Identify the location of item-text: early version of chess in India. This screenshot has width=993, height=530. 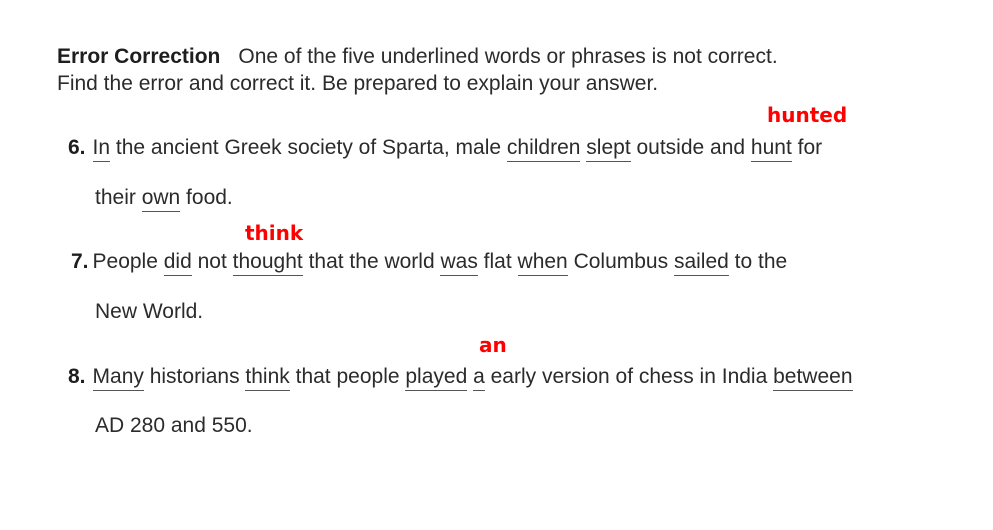
(629, 376).